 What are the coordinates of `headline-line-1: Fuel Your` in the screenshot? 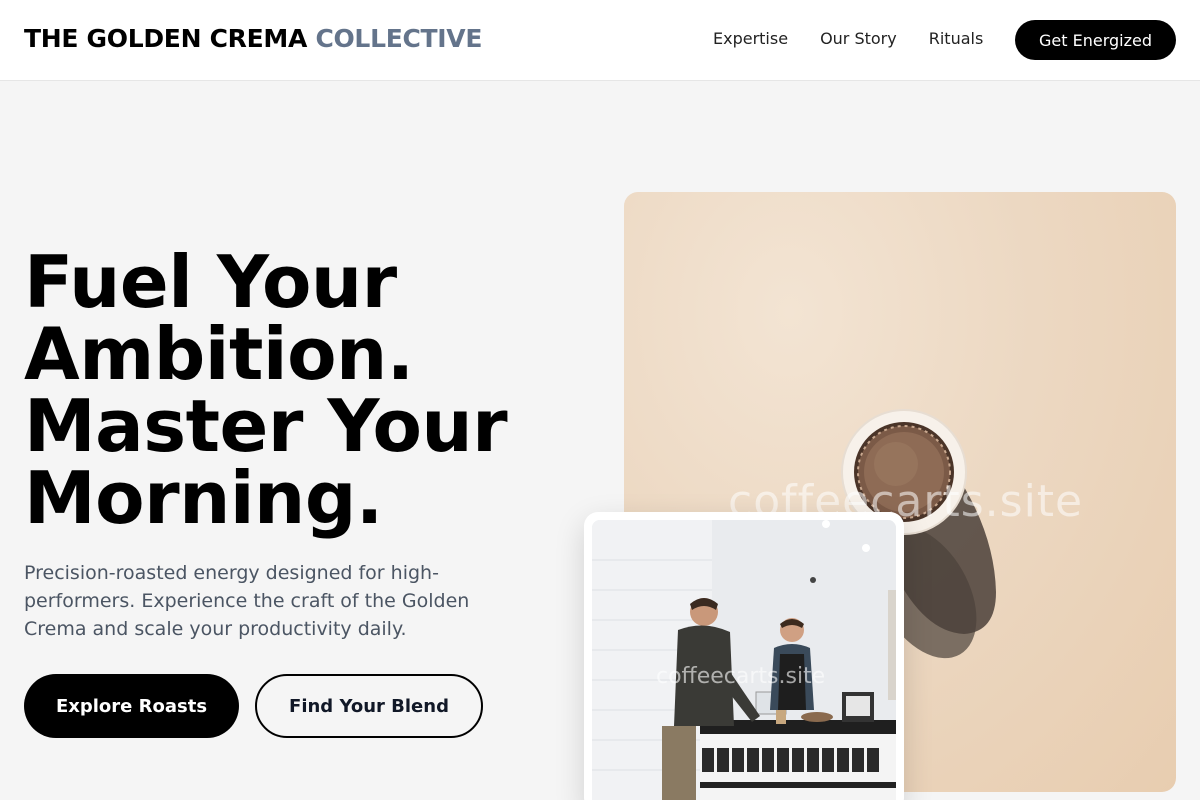 It's located at (210, 282).